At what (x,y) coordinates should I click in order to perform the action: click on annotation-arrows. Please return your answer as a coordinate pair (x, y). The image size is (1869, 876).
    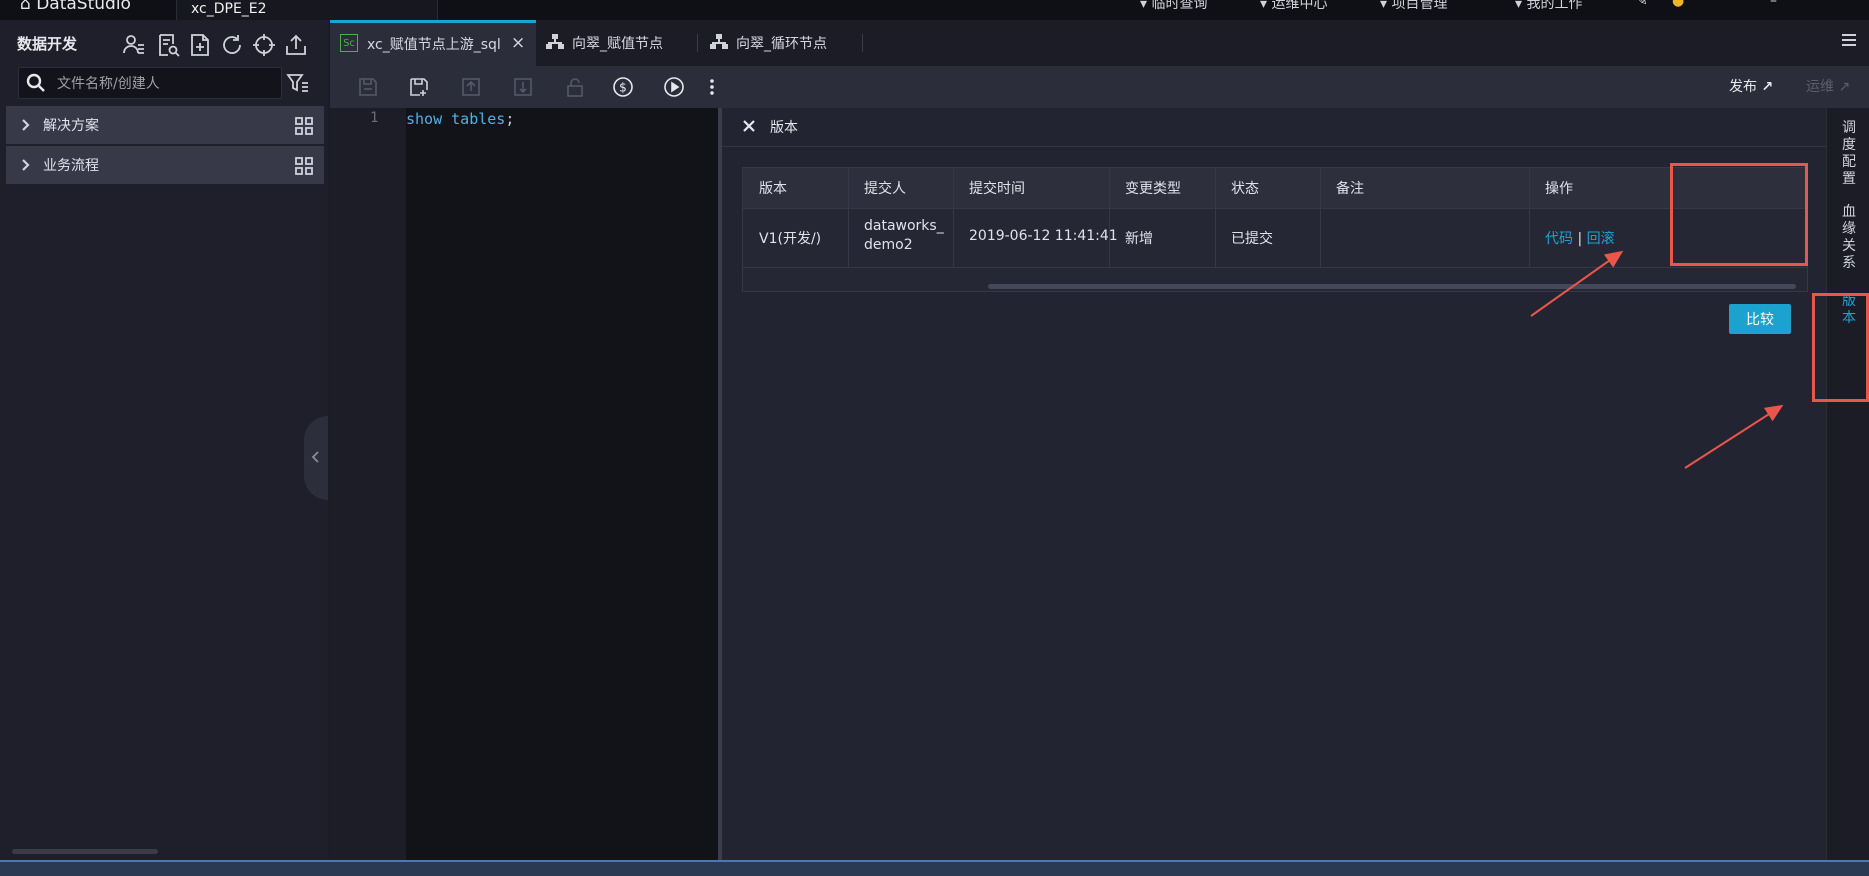
    Looking at the image, I should click on (1657, 359).